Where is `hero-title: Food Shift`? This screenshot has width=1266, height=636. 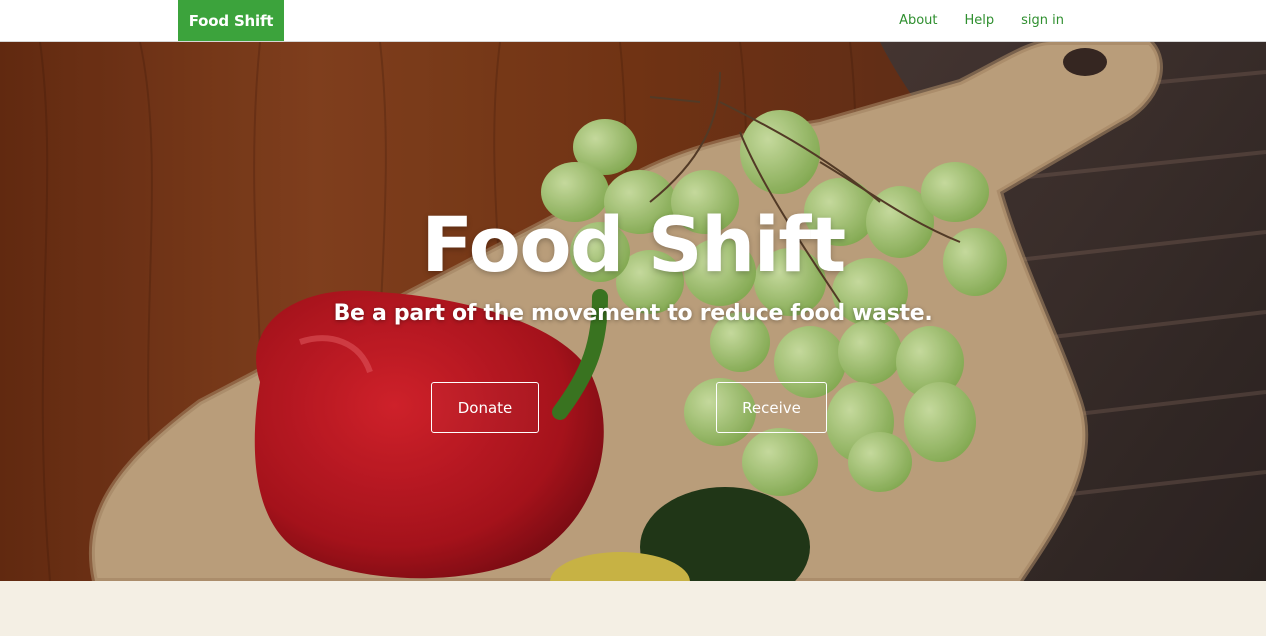
hero-title: Food Shift is located at coordinates (633, 244).